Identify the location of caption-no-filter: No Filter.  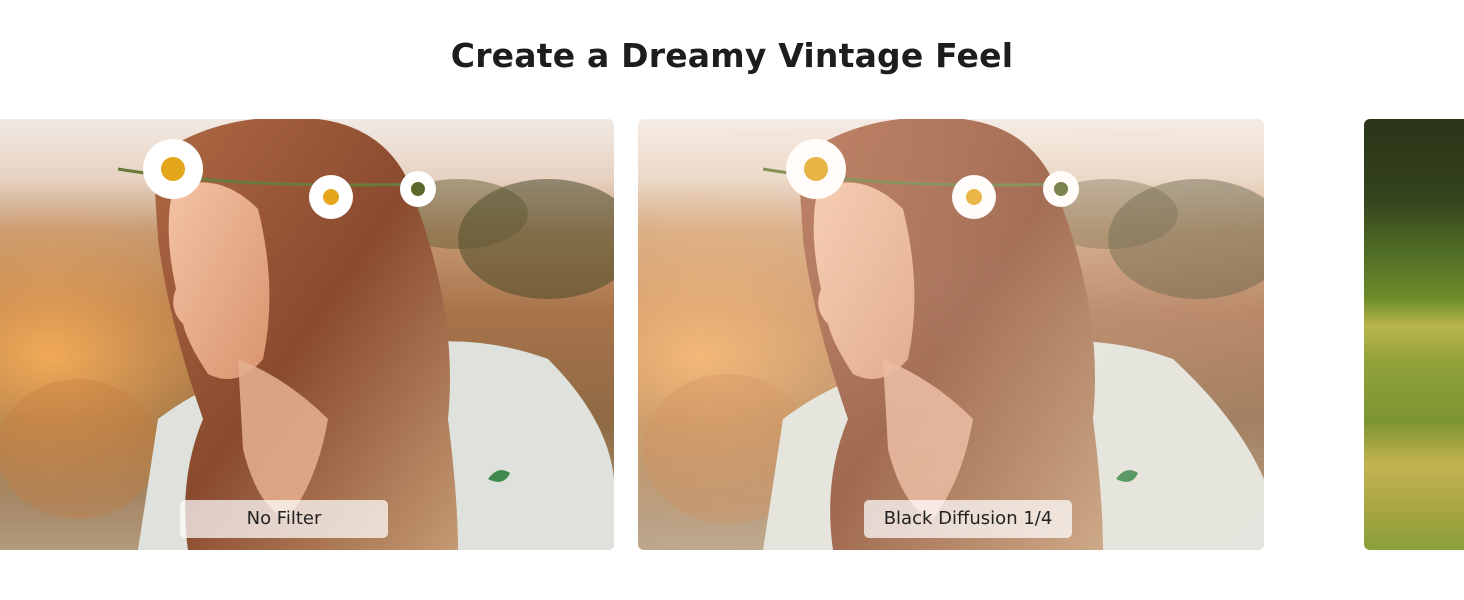
(284, 519).